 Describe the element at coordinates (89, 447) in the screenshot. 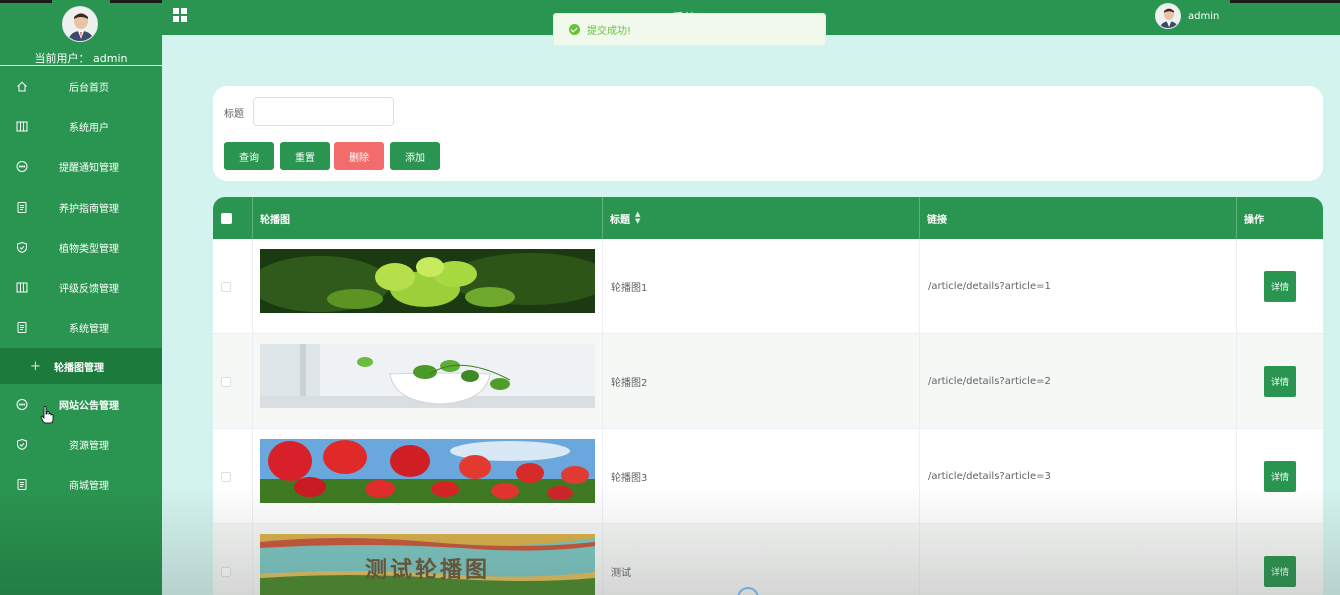

I see `sidebar-item-label: 资源管理` at that location.